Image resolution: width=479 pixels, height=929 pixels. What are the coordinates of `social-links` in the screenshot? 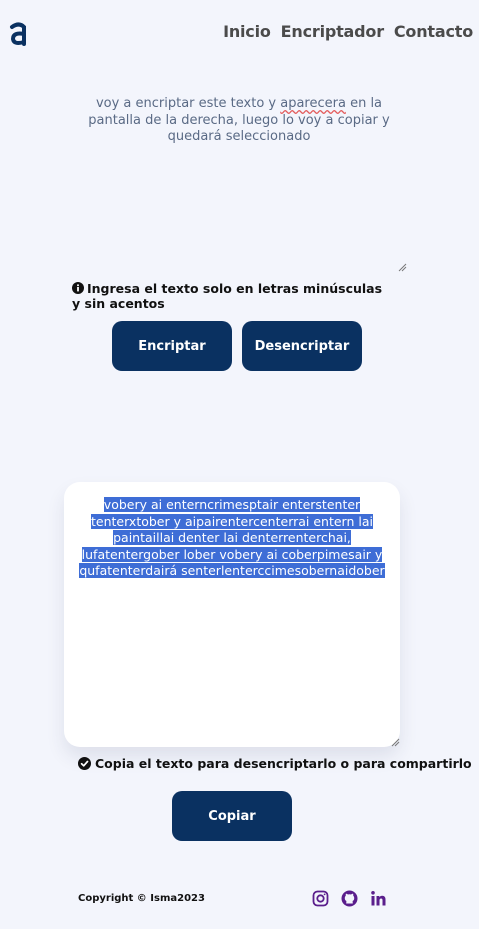 It's located at (349, 898).